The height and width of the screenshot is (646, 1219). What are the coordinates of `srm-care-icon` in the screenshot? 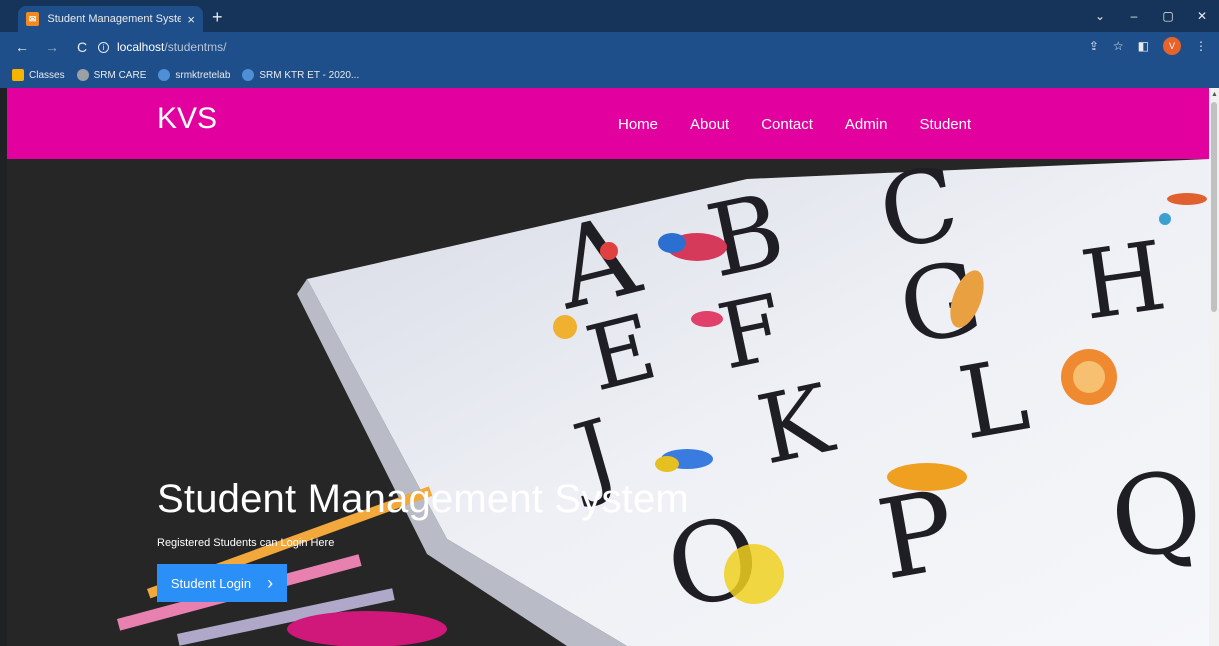 It's located at (82, 75).